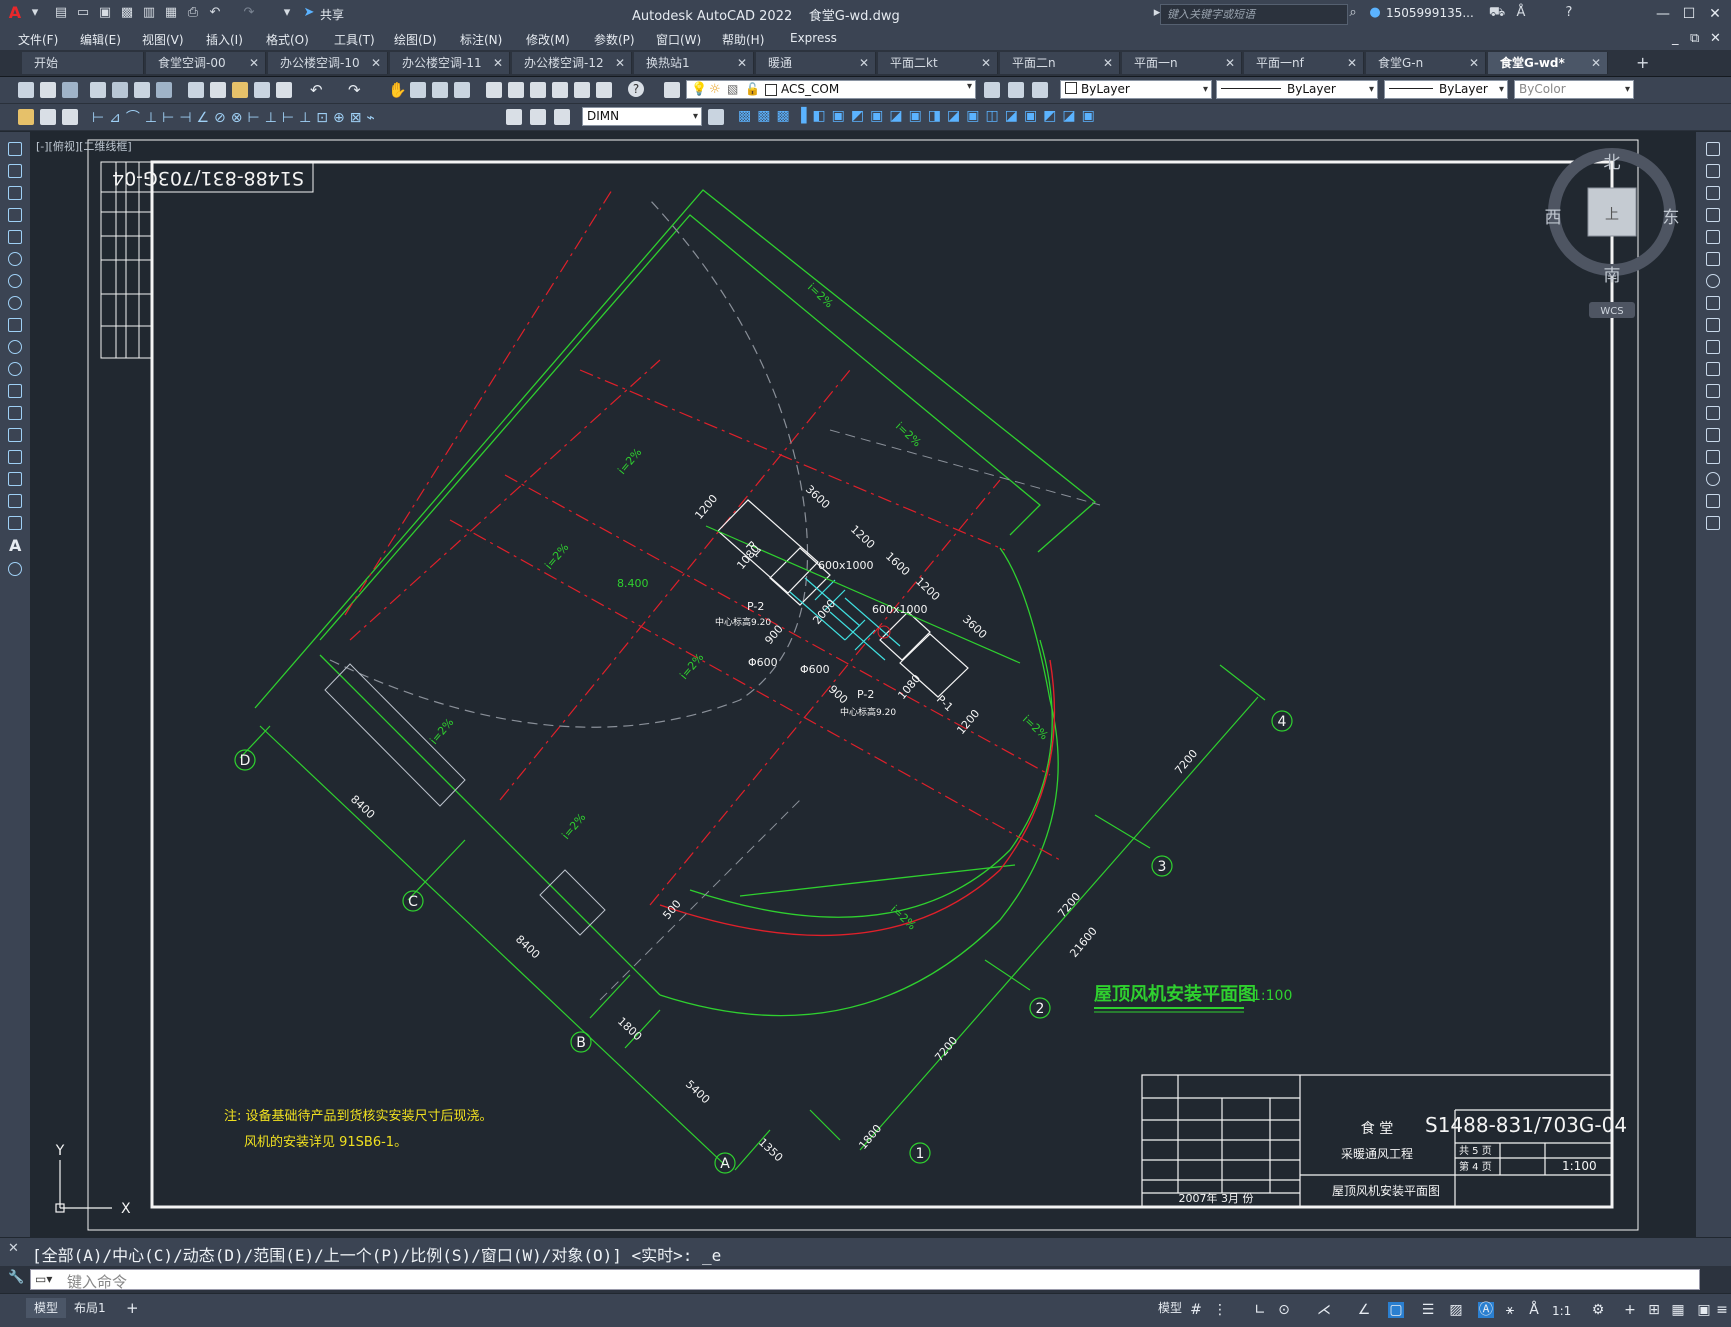  What do you see at coordinates (831, 89) in the screenshot?
I see `layer-dropdown: 💡 ☼ ▧ 🔓 ACS_COM ▾` at bounding box center [831, 89].